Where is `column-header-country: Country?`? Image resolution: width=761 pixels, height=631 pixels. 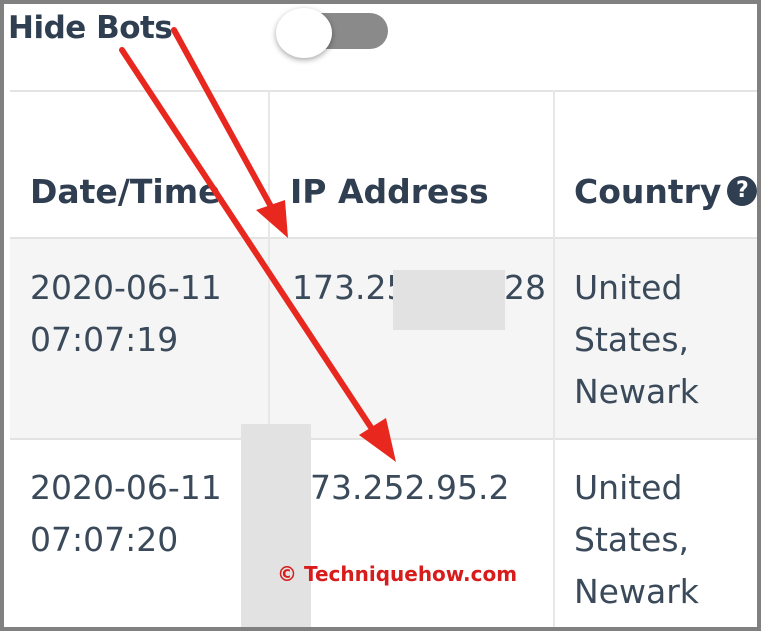 column-header-country: Country? is located at coordinates (665, 191).